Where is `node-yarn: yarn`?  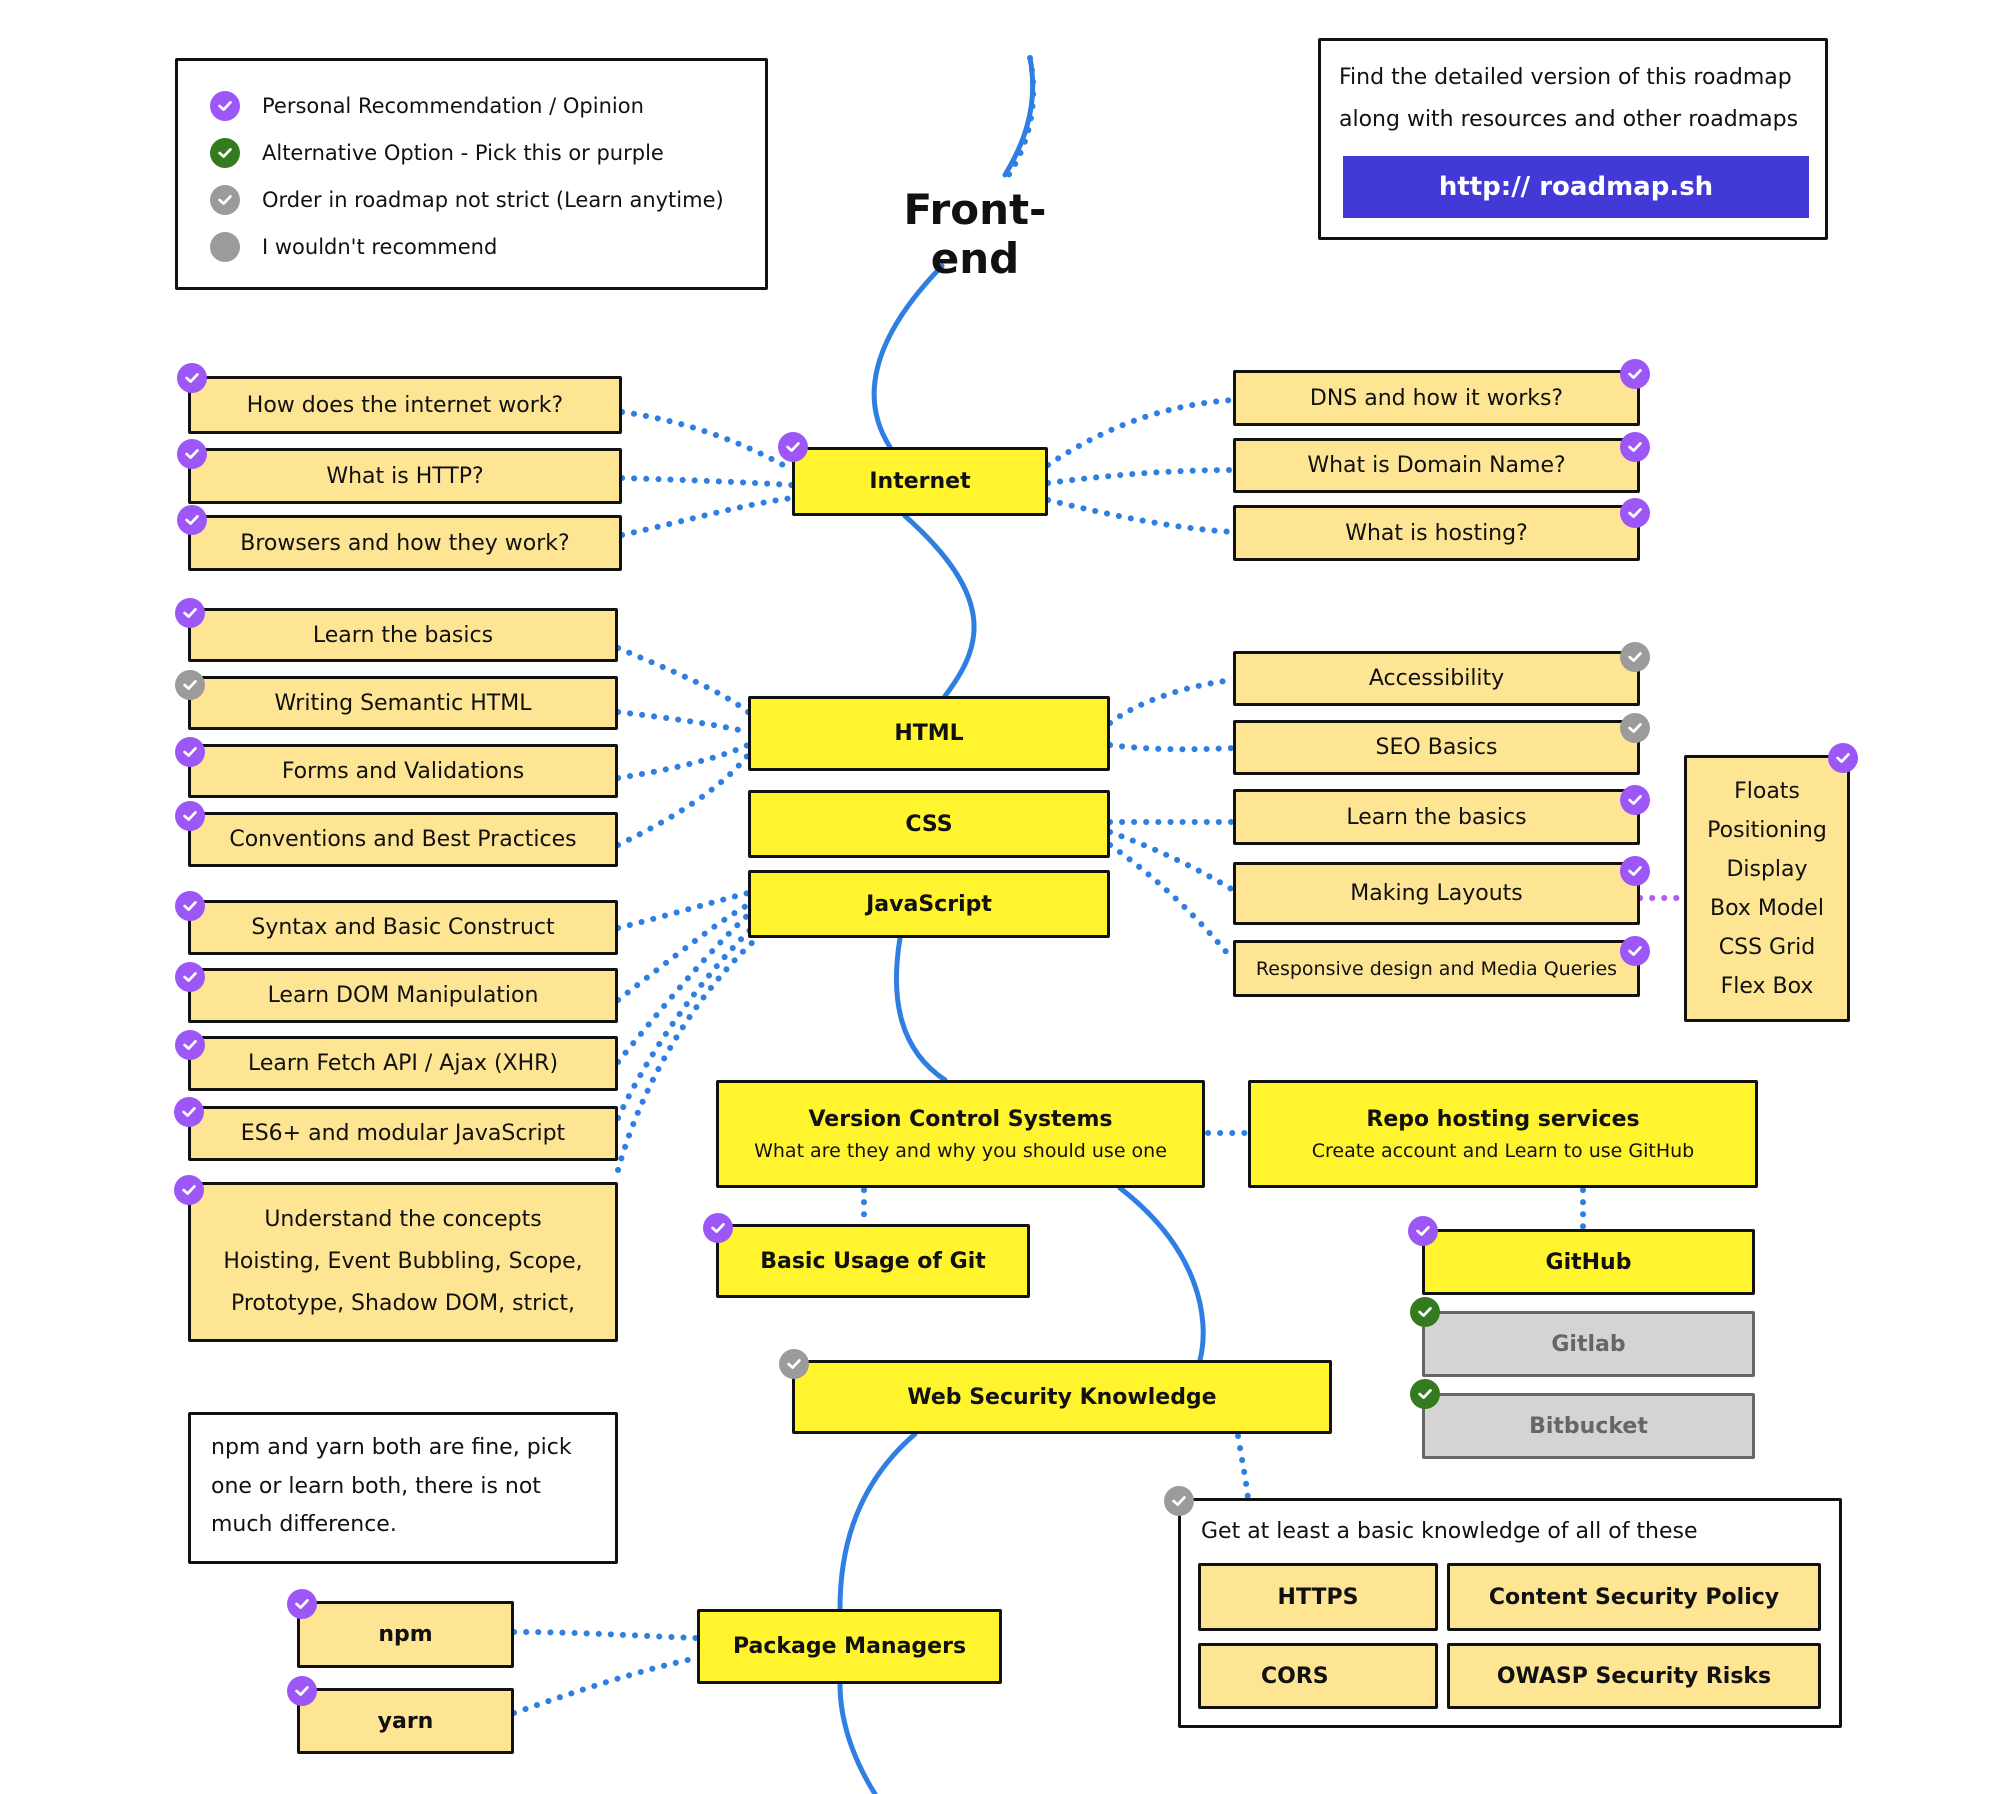 node-yarn: yarn is located at coordinates (405, 1721).